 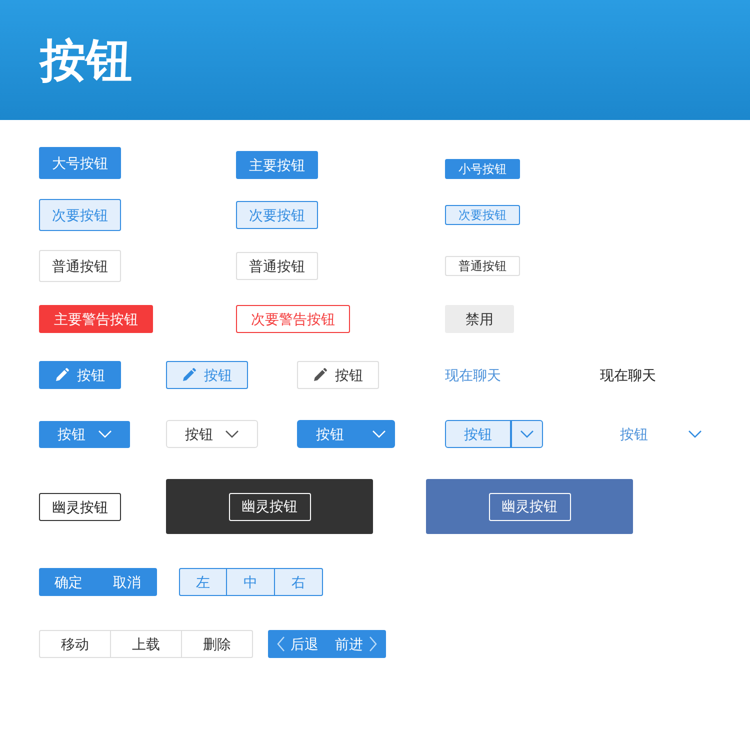 What do you see at coordinates (146, 644) in the screenshot?
I see `button: 上载` at bounding box center [146, 644].